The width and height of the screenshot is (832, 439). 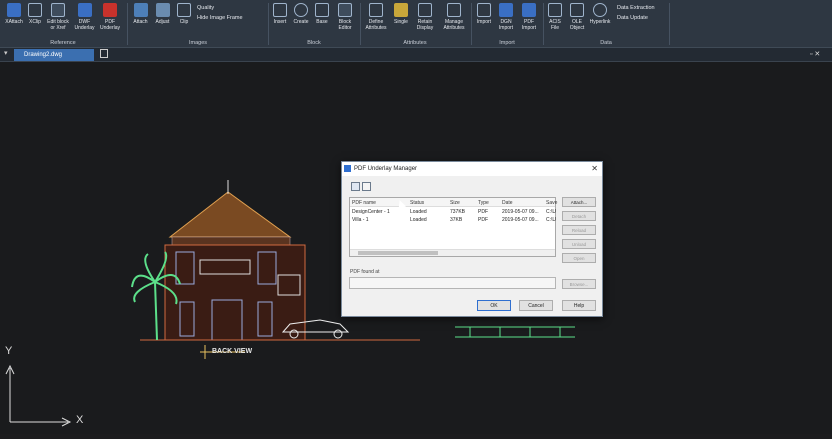 I want to click on tree-view-icon, so click(x=366, y=186).